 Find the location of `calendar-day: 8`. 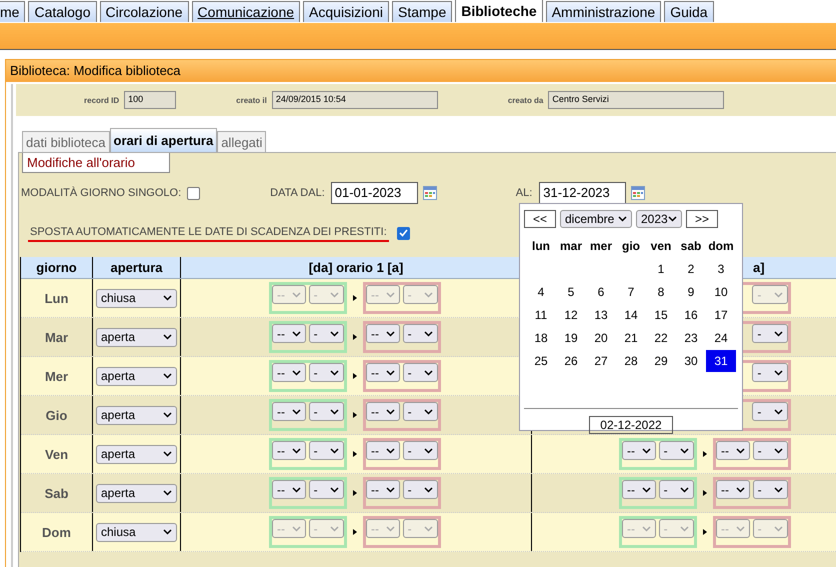

calendar-day: 8 is located at coordinates (661, 291).